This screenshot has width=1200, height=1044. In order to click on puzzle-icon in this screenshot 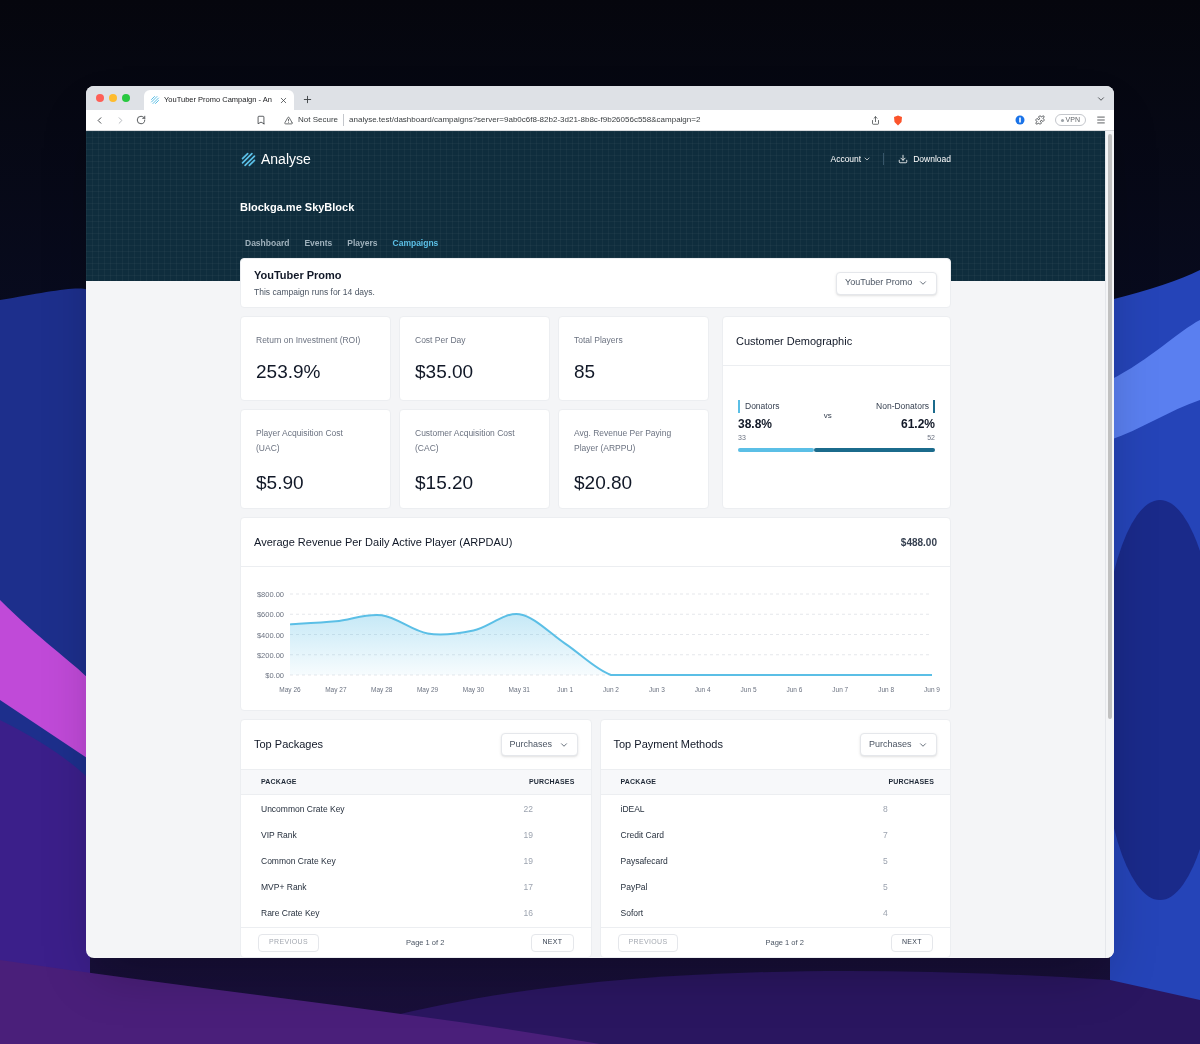, I will do `click(1039, 120)`.